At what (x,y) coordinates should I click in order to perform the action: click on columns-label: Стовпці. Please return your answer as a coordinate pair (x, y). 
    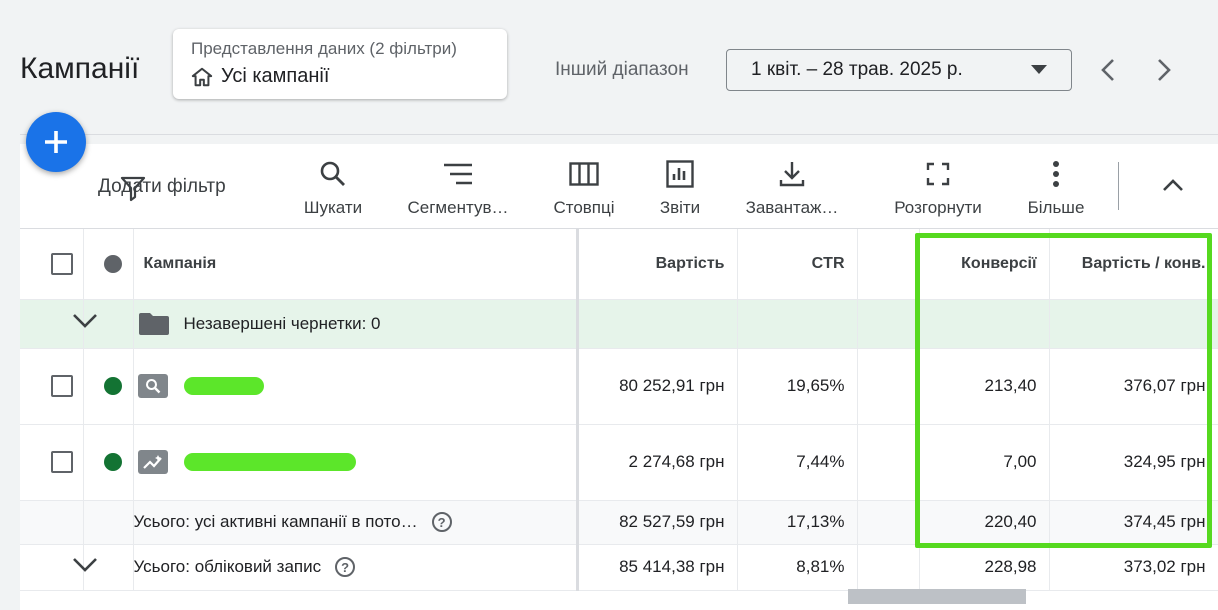
    Looking at the image, I should click on (584, 207).